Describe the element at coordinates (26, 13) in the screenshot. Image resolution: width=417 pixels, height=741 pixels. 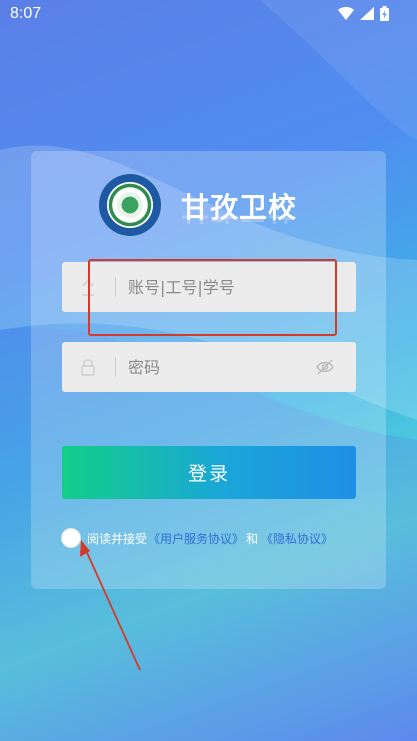
I see `status-time: 8:07` at that location.